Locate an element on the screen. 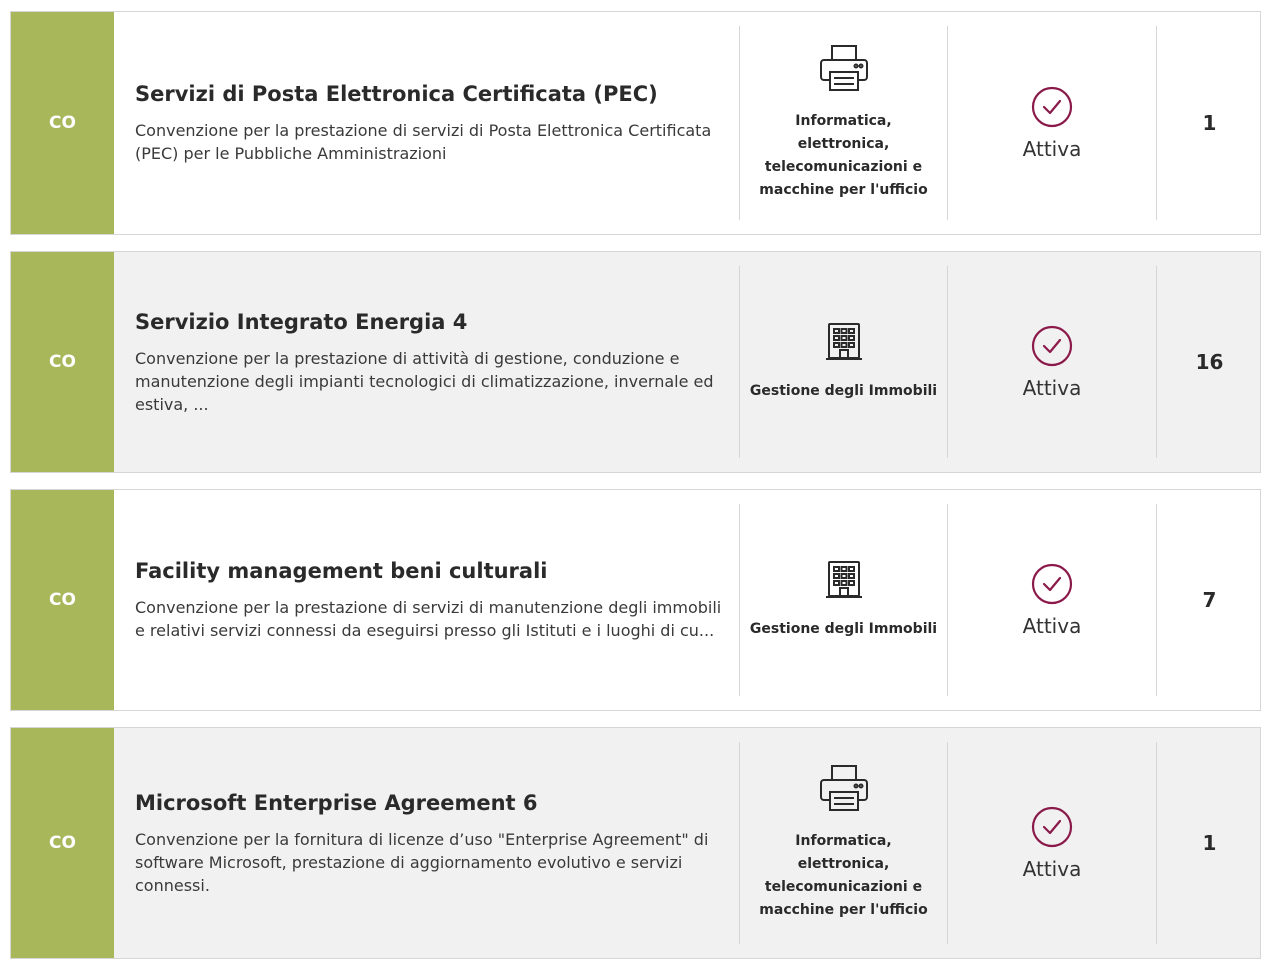 The height and width of the screenshot is (975, 1263). count-value: 7 is located at coordinates (1209, 600).